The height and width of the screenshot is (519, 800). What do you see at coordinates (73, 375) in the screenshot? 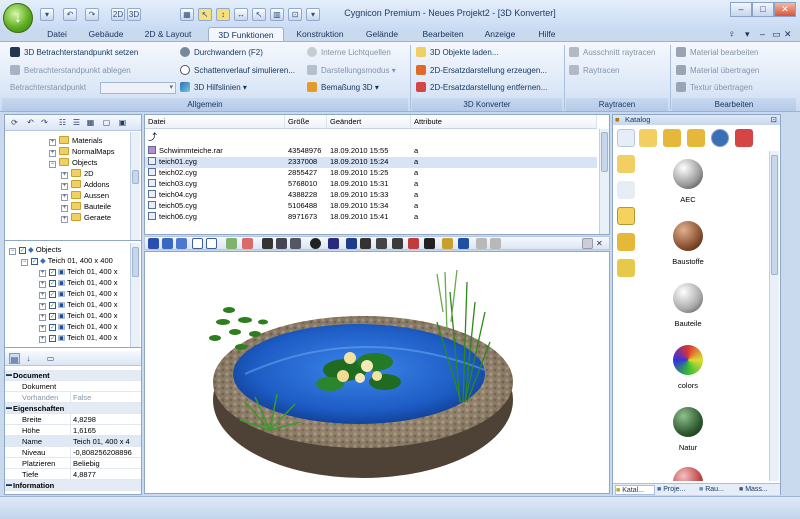
I see `property-category: Document ▬` at bounding box center [73, 375].